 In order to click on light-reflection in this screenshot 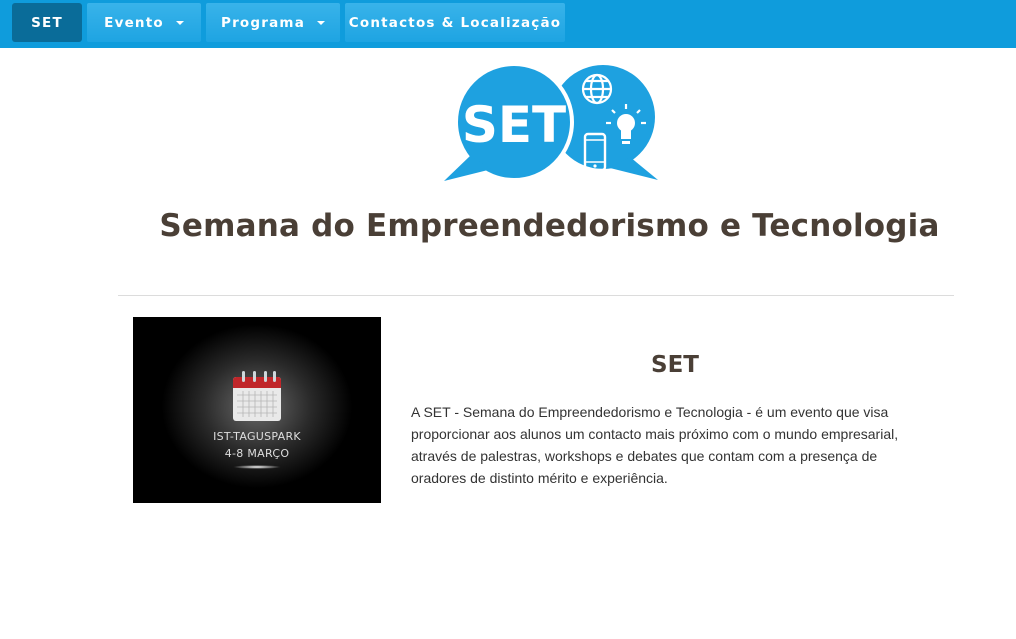, I will do `click(257, 467)`.